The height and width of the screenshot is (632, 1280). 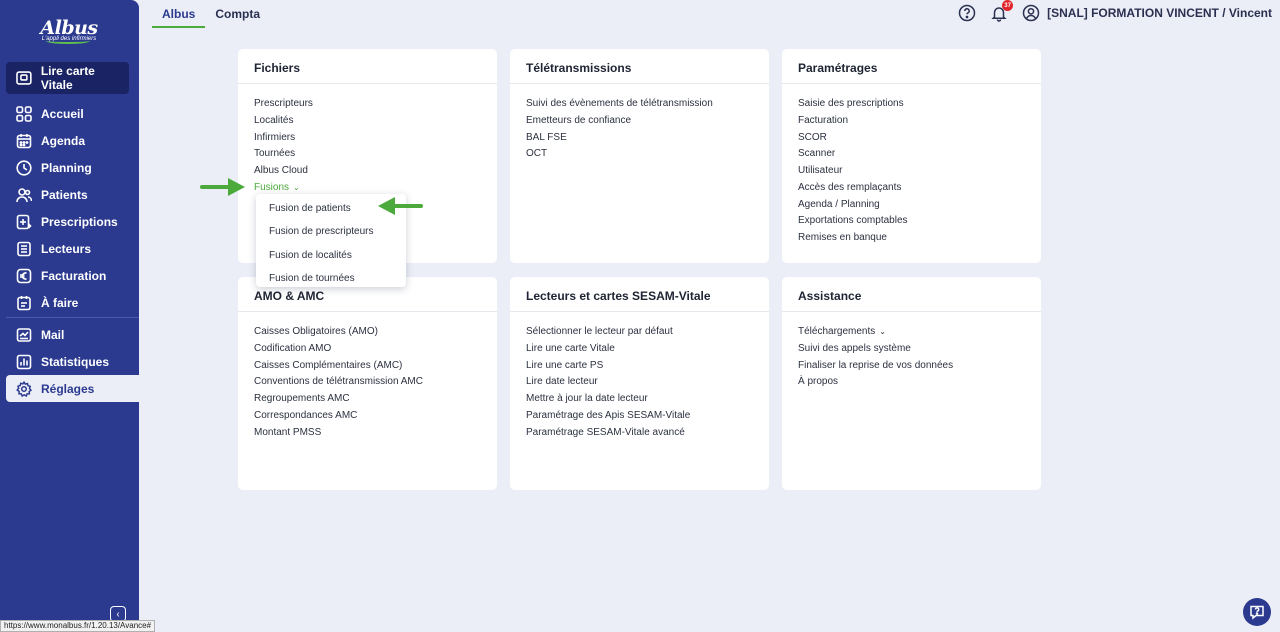 What do you see at coordinates (1257, 612) in the screenshot?
I see `help-chat-button` at bounding box center [1257, 612].